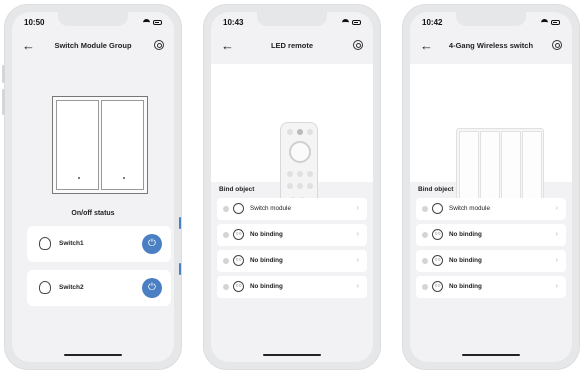 The width and height of the screenshot is (584, 372). I want to click on nav-bar: ← LED remote, so click(292, 47).